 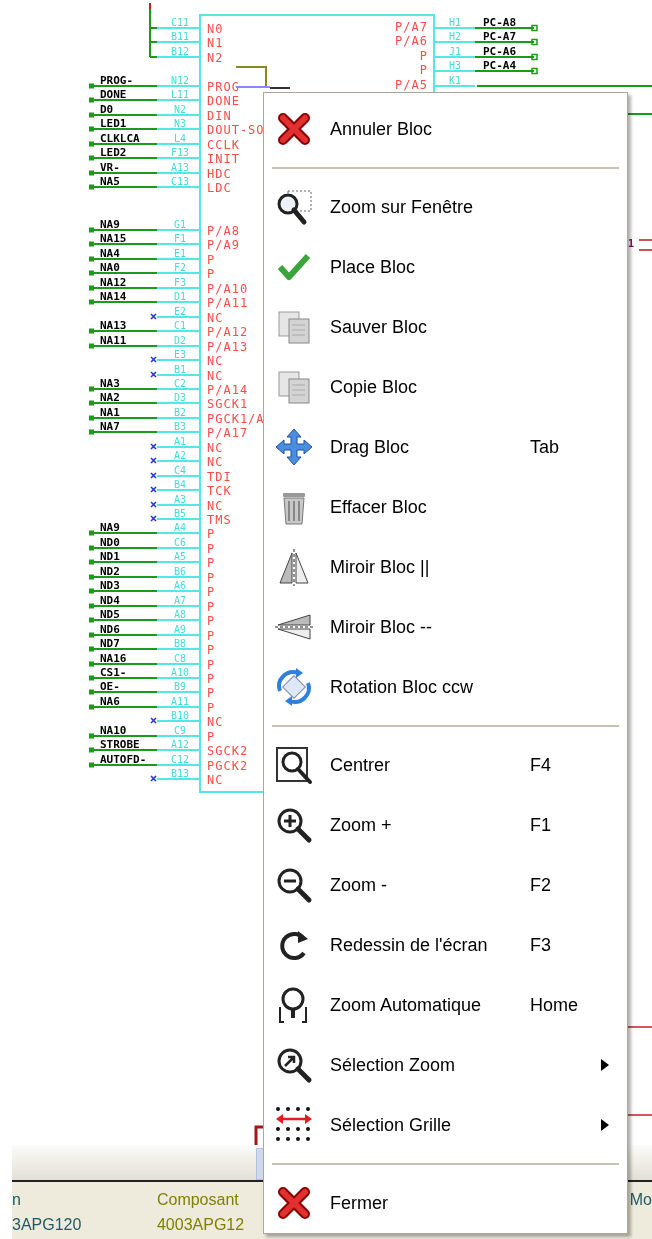 I want to click on pin-number: B13, so click(x=180, y=773).